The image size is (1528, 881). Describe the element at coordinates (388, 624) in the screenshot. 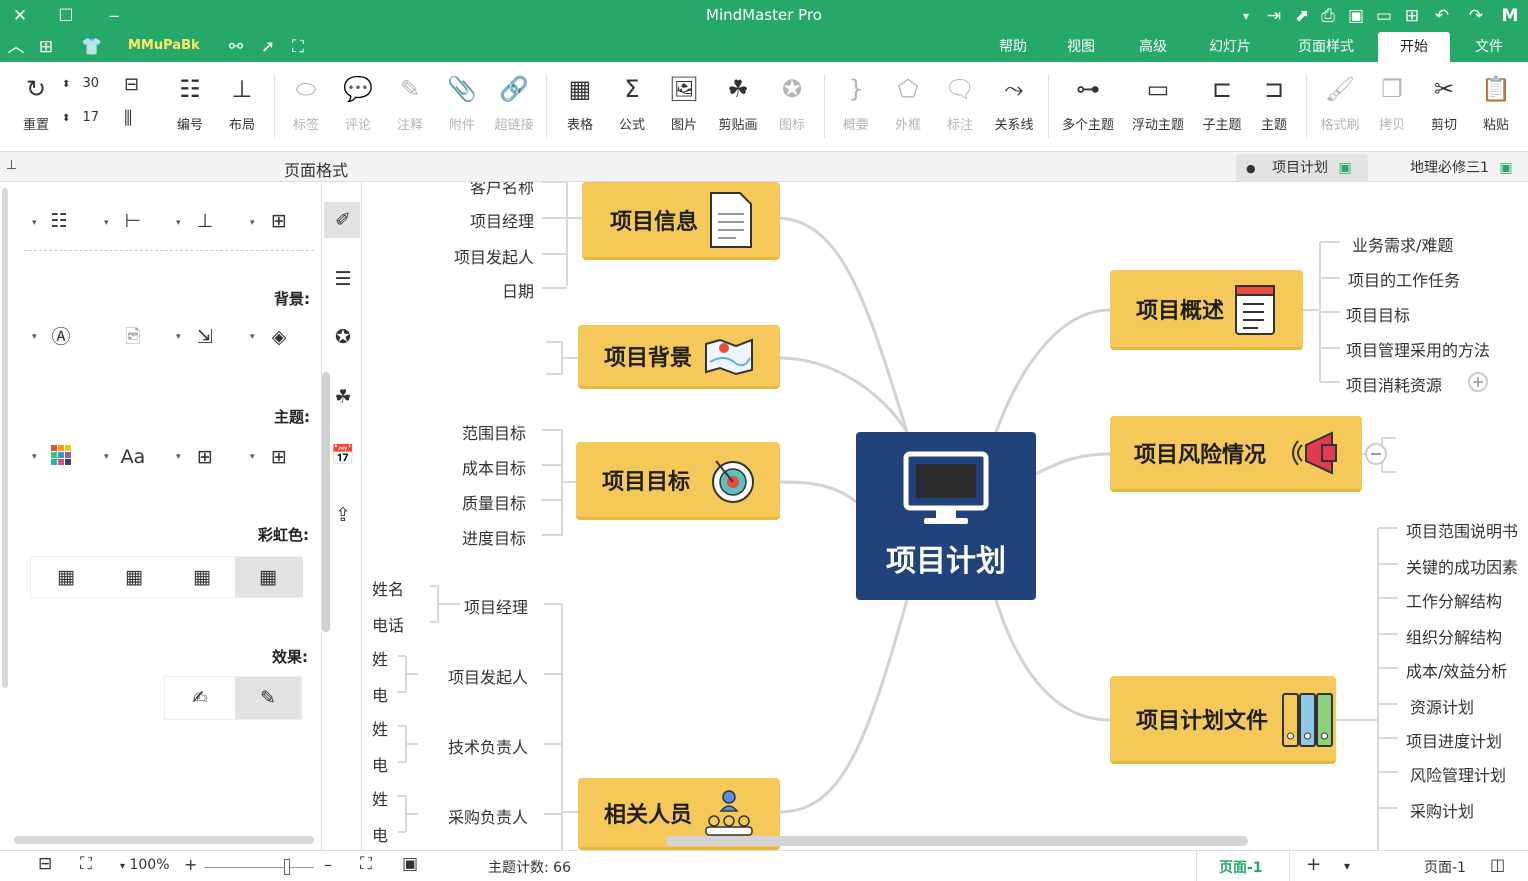

I see `detail-node: 电话` at that location.